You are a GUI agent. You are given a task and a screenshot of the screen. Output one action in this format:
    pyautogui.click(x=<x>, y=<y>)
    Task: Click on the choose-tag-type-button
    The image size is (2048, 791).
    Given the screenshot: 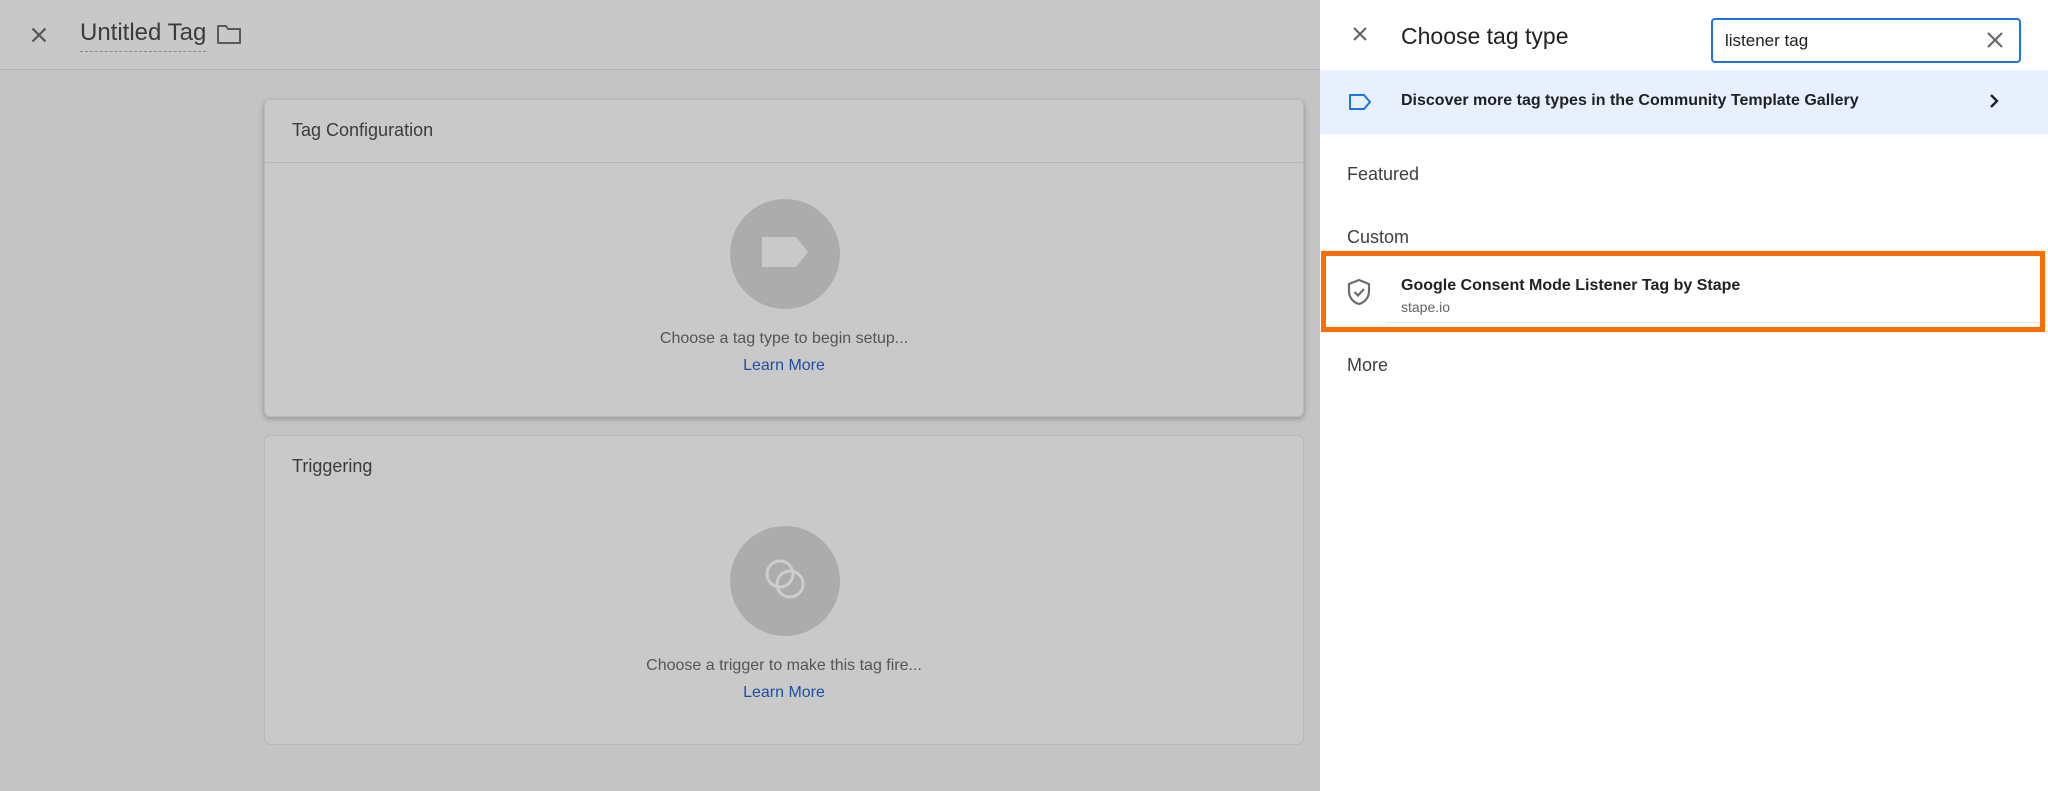 What is the action you would take?
    pyautogui.click(x=785, y=254)
    